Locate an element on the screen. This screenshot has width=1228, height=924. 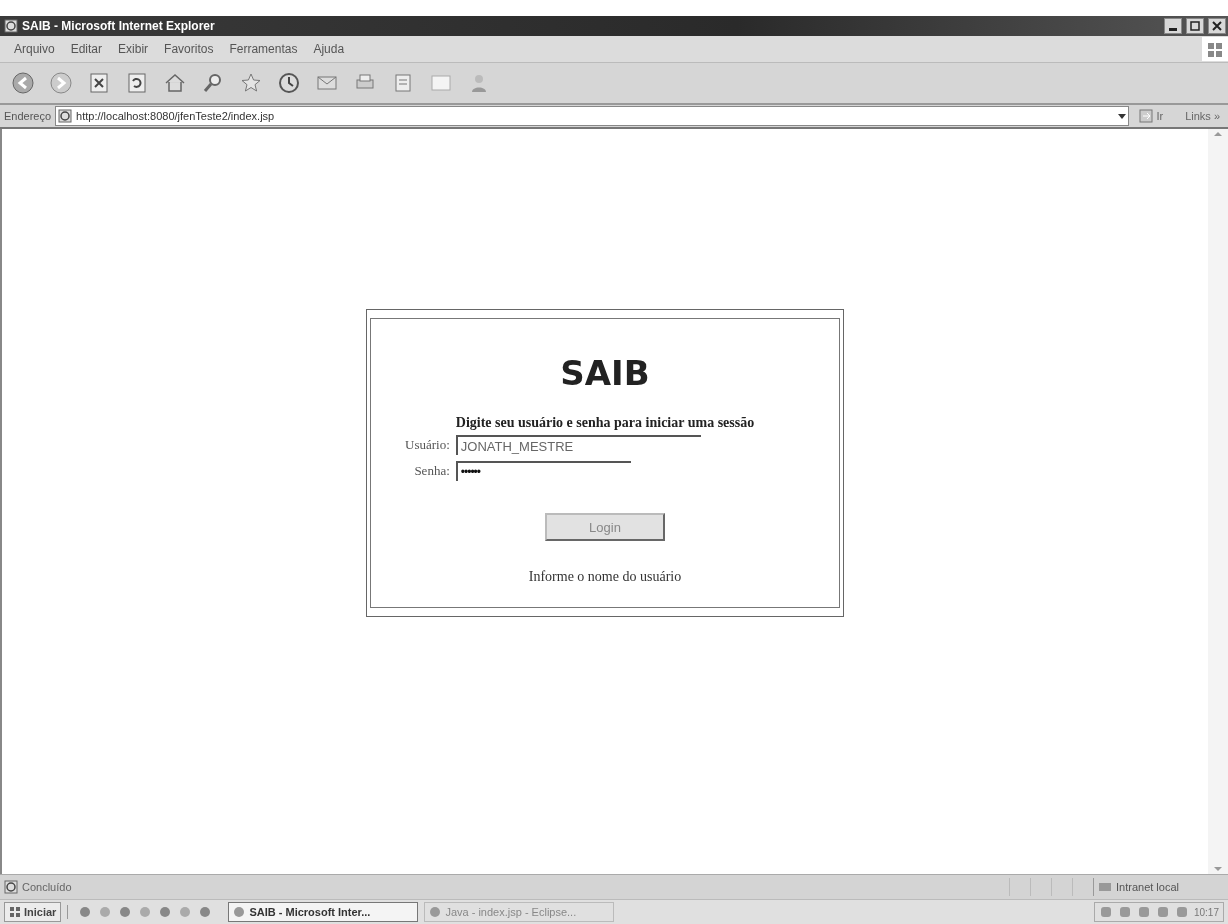
stop-icon is located at coordinates (99, 83).